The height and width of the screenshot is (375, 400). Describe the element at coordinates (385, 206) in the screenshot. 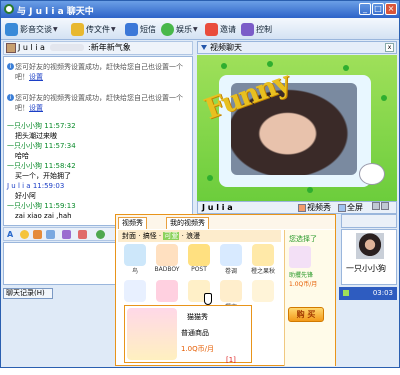

I see `mic-icon` at that location.